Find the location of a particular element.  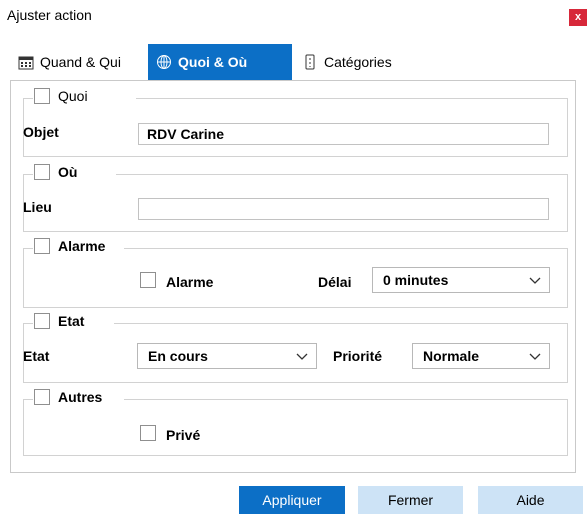

group-quoi-header: Quoi is located at coordinates (64, 96).